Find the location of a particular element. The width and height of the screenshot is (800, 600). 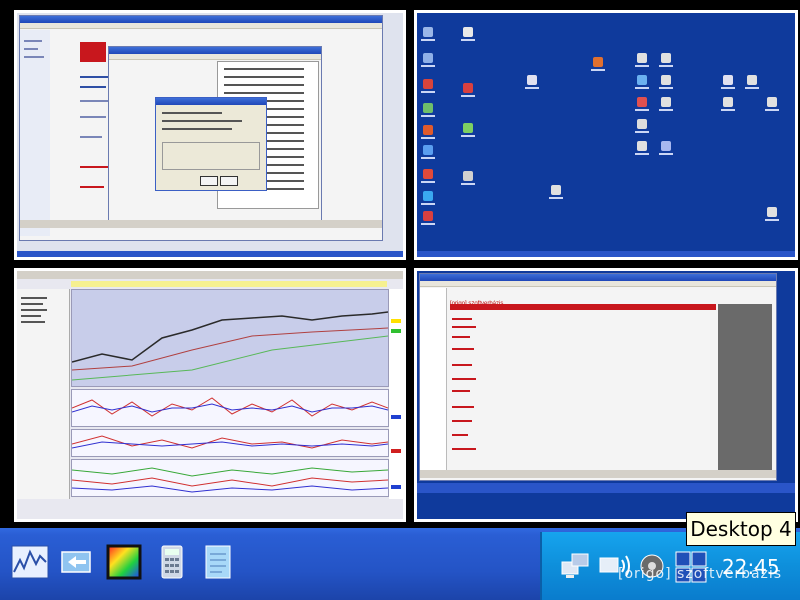

inner-titlebar is located at coordinates (215, 50).